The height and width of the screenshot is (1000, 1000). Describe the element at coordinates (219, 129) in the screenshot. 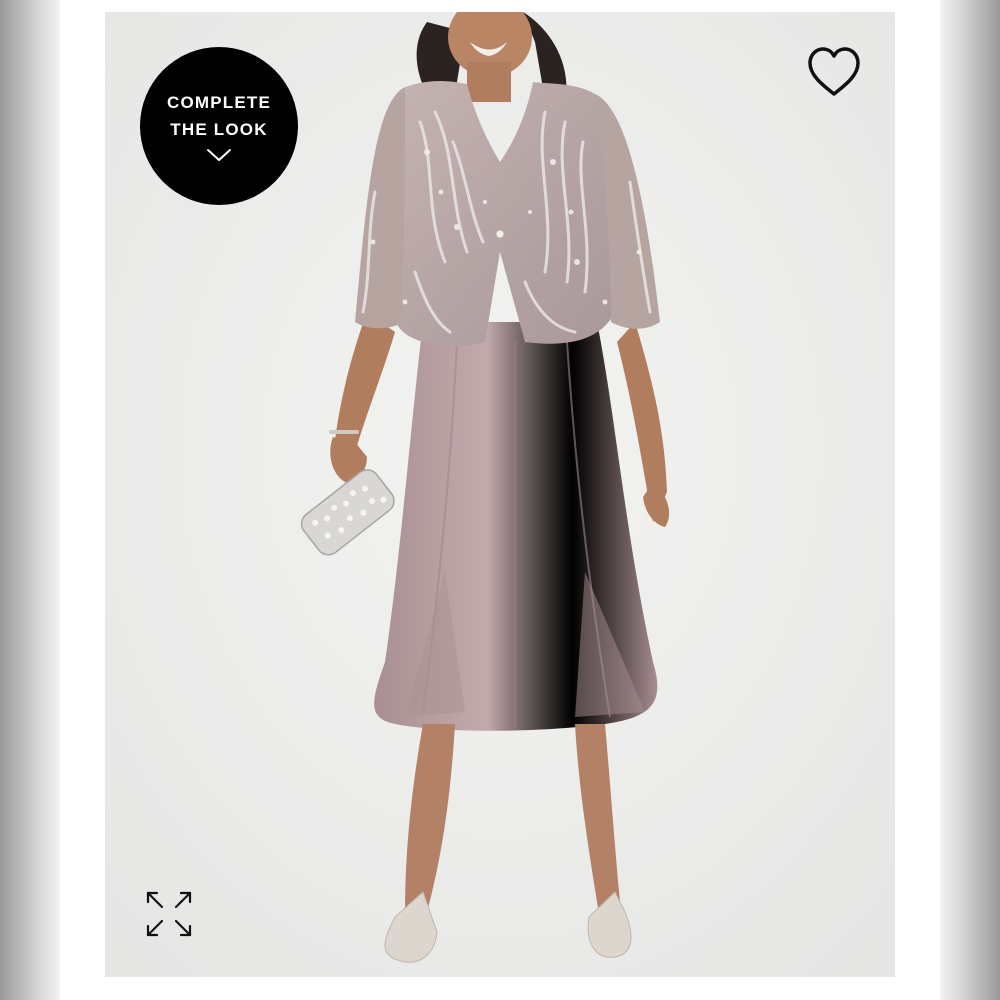

I see `complete-the-look-line2: THE LOOK` at that location.